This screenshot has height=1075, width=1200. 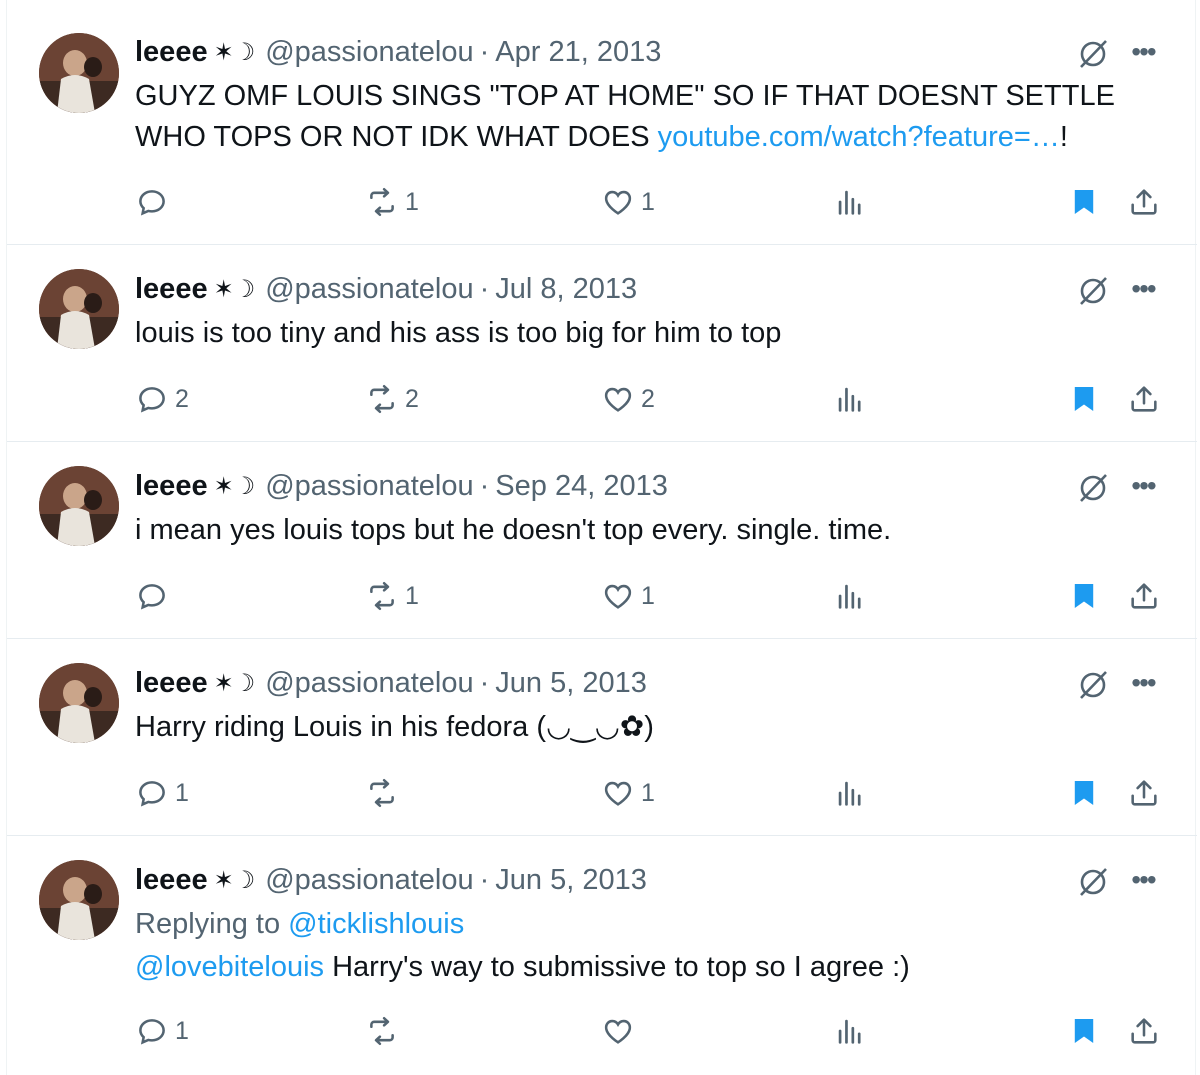 I want to click on retweet-button: 2, so click(x=392, y=399).